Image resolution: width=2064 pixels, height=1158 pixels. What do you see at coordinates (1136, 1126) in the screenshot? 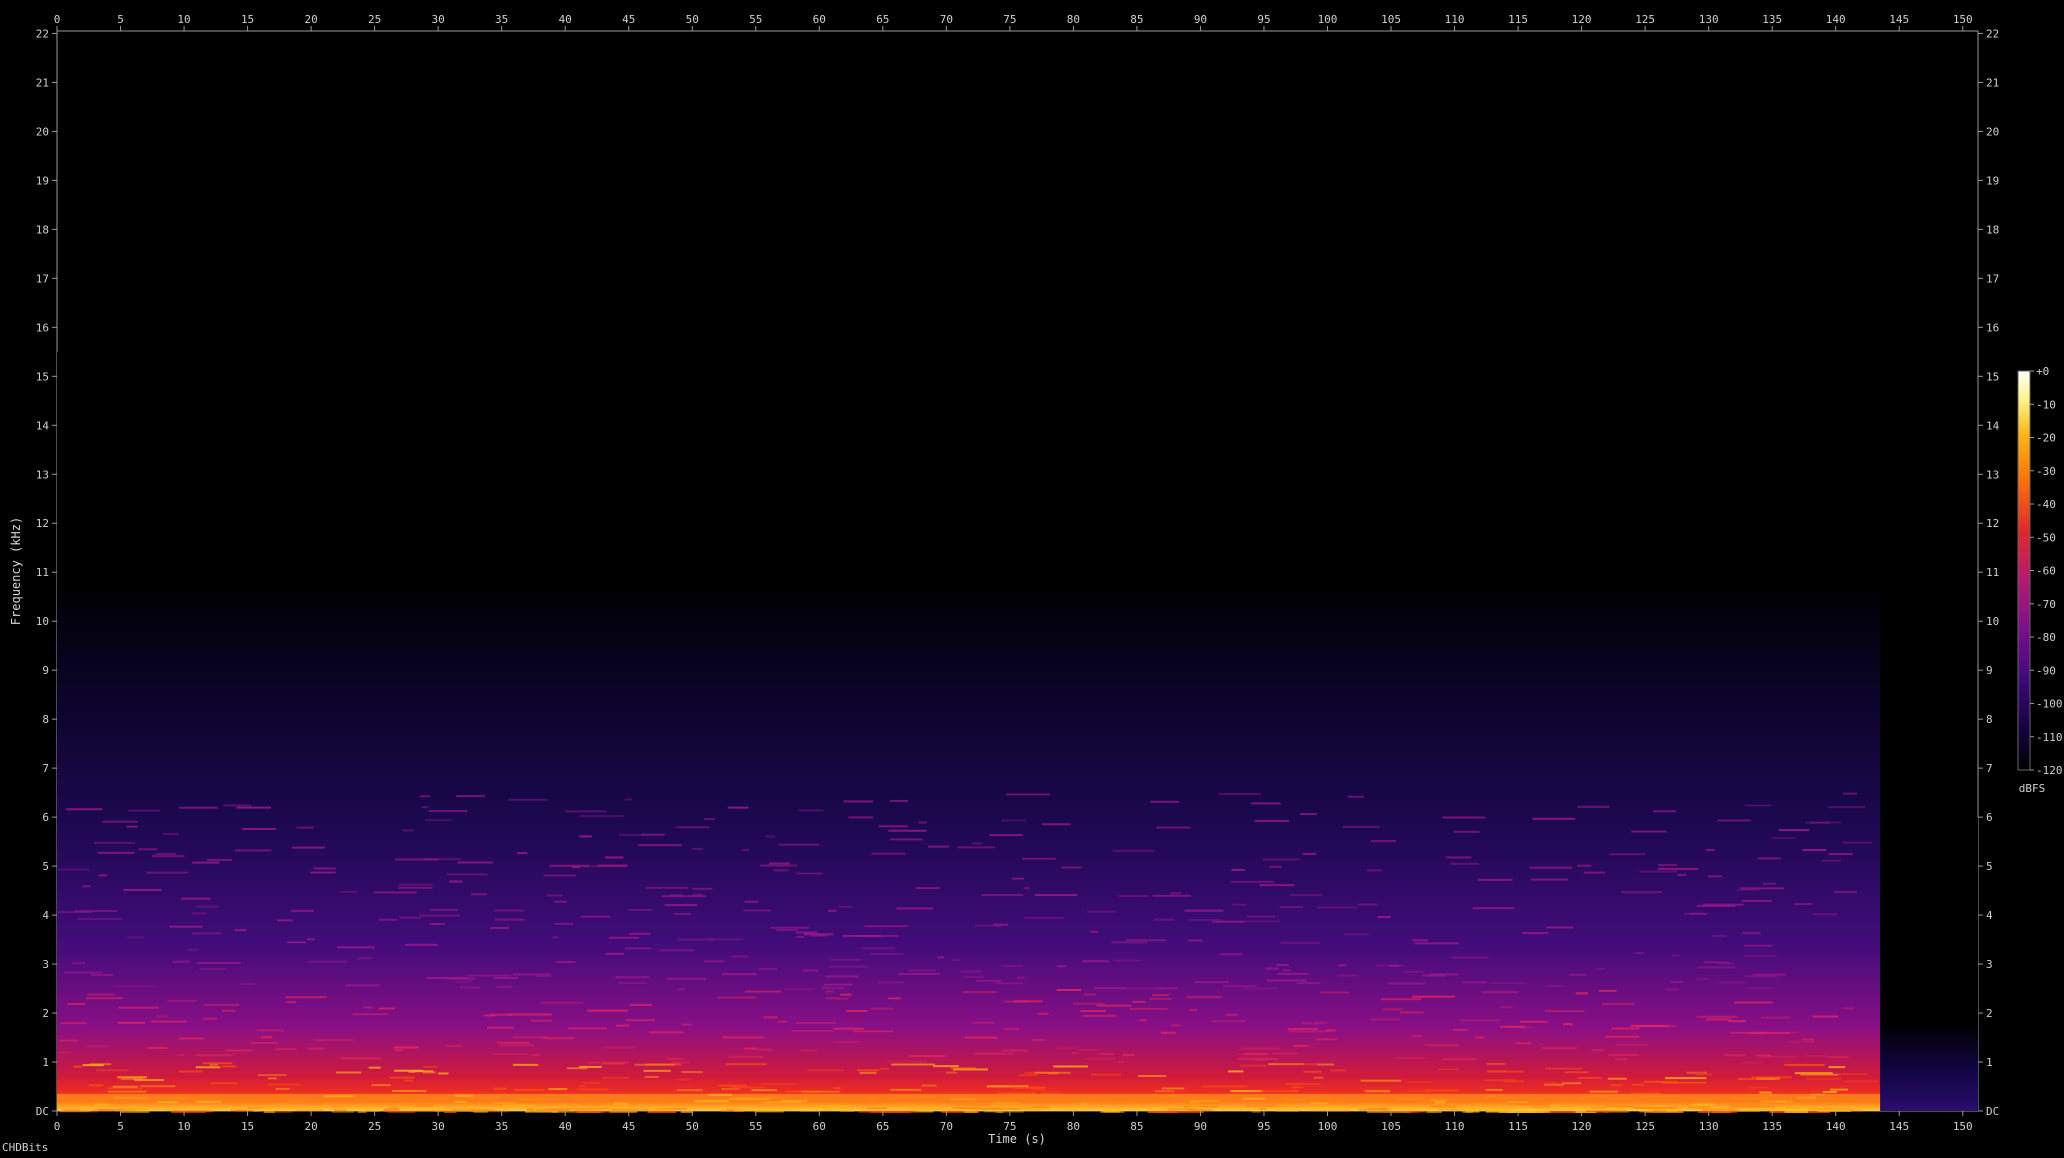
I see `x-tick-label: 85` at bounding box center [1136, 1126].